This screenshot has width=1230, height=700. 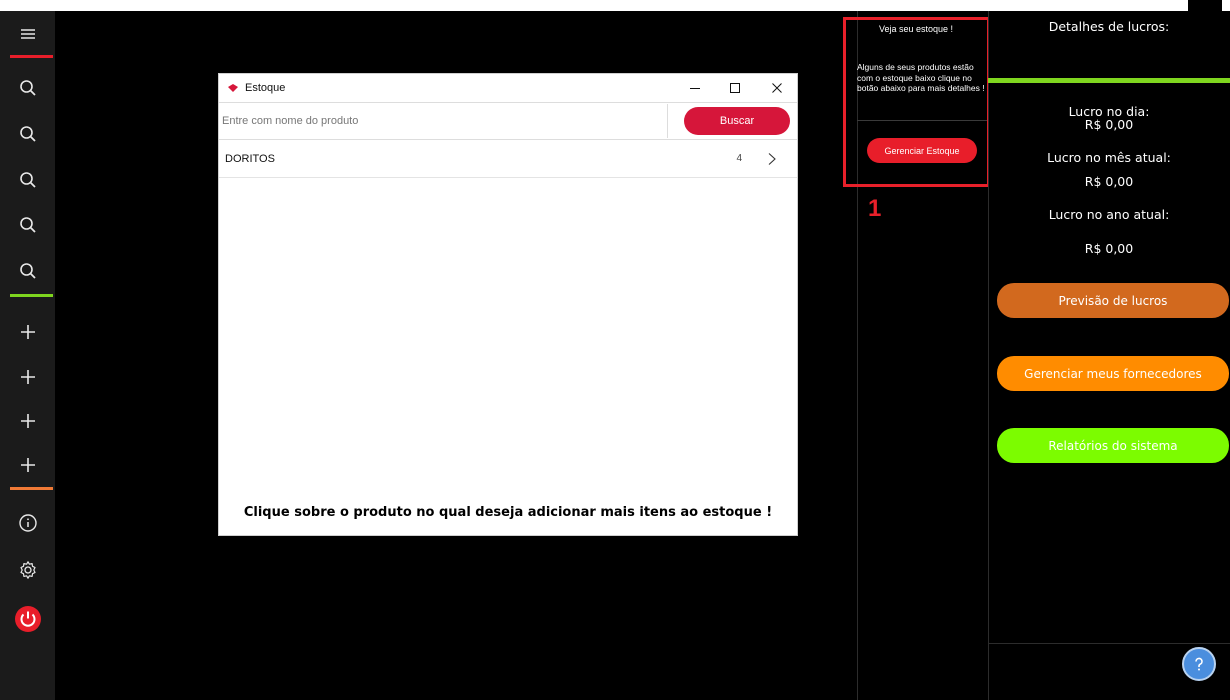 What do you see at coordinates (916, 102) in the screenshot?
I see `highlight-box` at bounding box center [916, 102].